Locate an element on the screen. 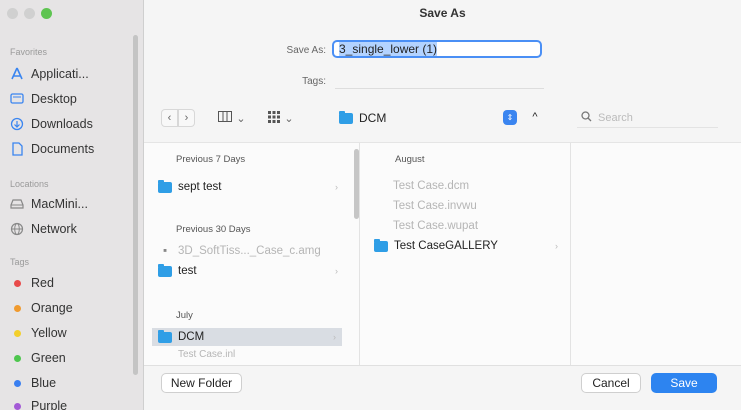  item-name: Test CaseGALLERY is located at coordinates (446, 246).